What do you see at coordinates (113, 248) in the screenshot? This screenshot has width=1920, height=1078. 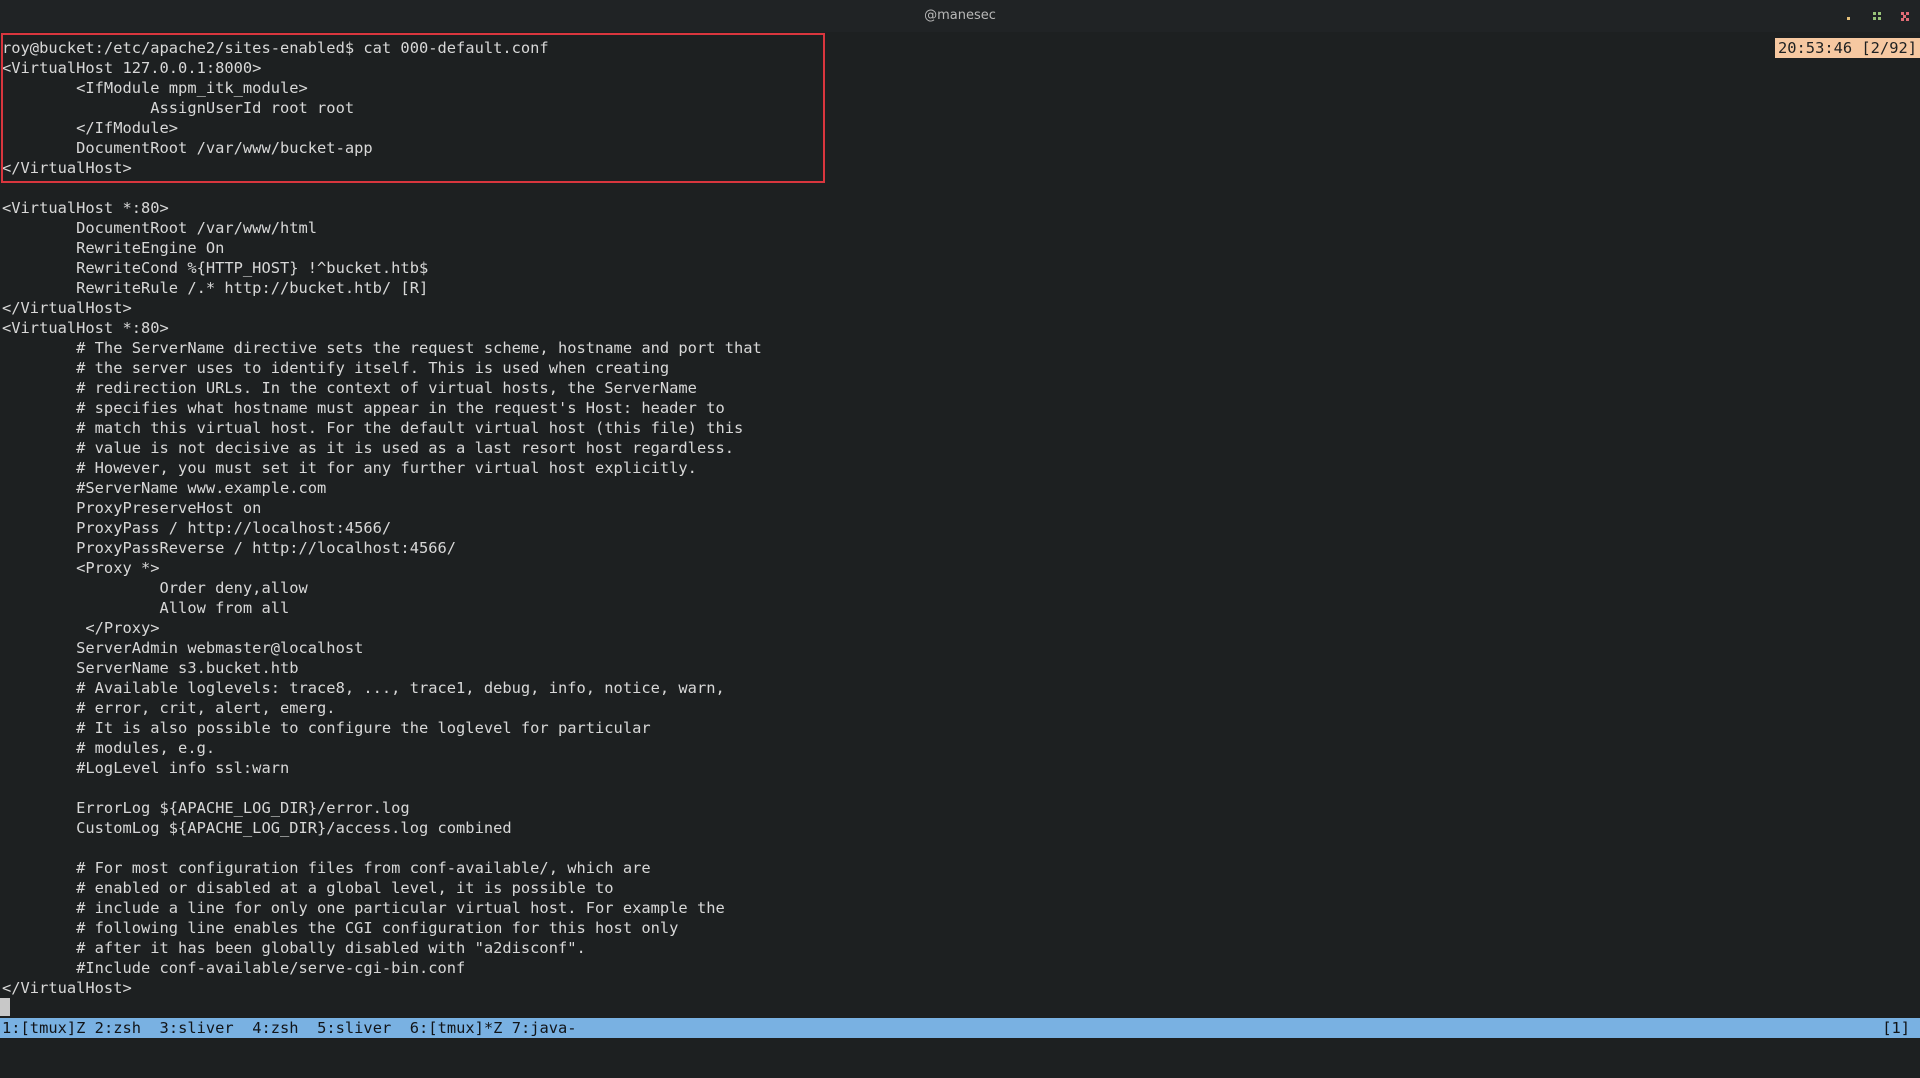 I see `terminal-line: RewriteEngine On` at bounding box center [113, 248].